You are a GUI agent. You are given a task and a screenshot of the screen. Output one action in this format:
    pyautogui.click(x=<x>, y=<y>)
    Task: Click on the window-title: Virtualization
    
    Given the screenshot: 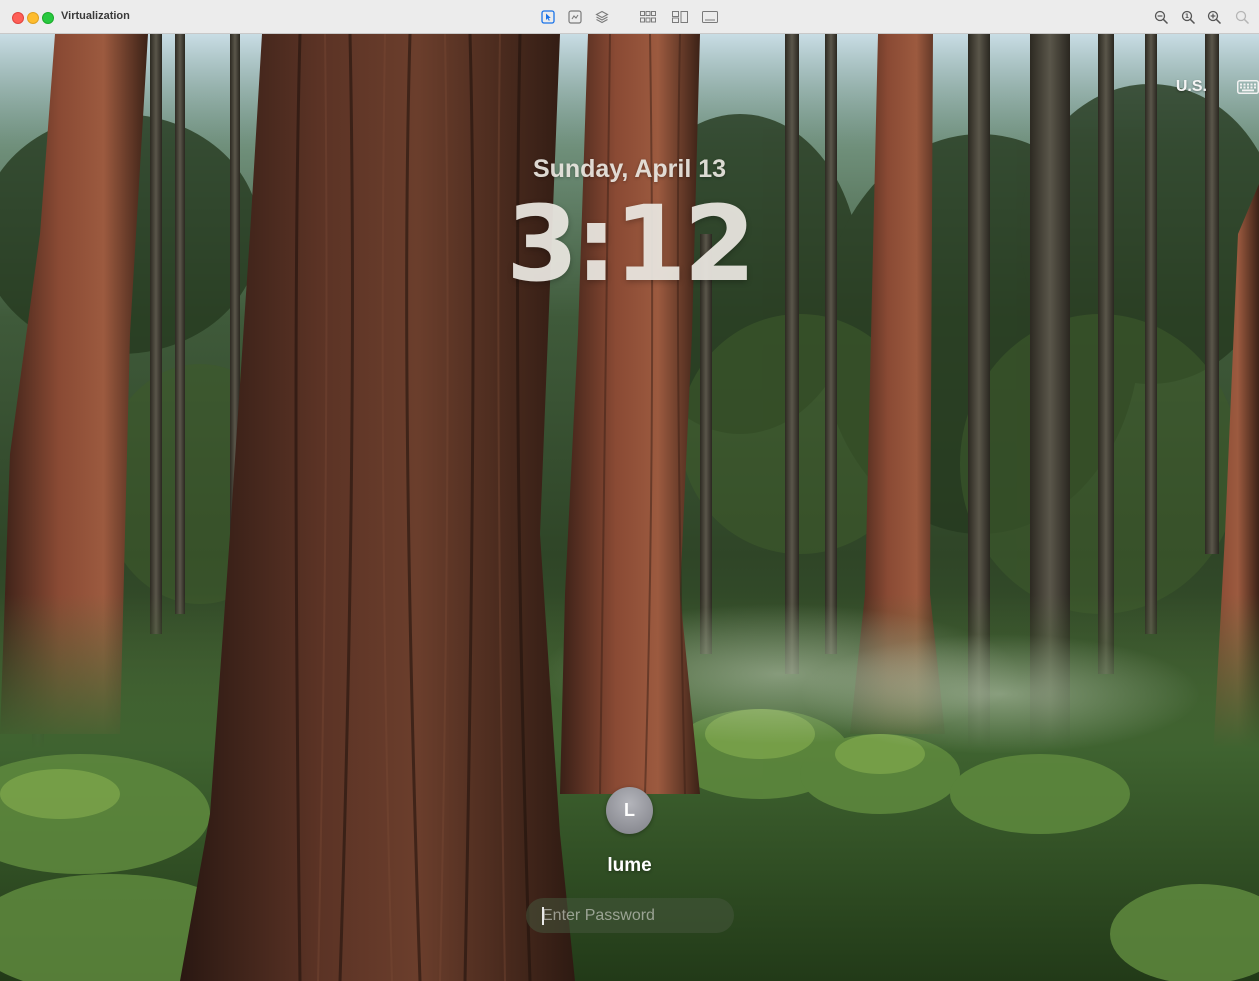 What is the action you would take?
    pyautogui.click(x=95, y=16)
    